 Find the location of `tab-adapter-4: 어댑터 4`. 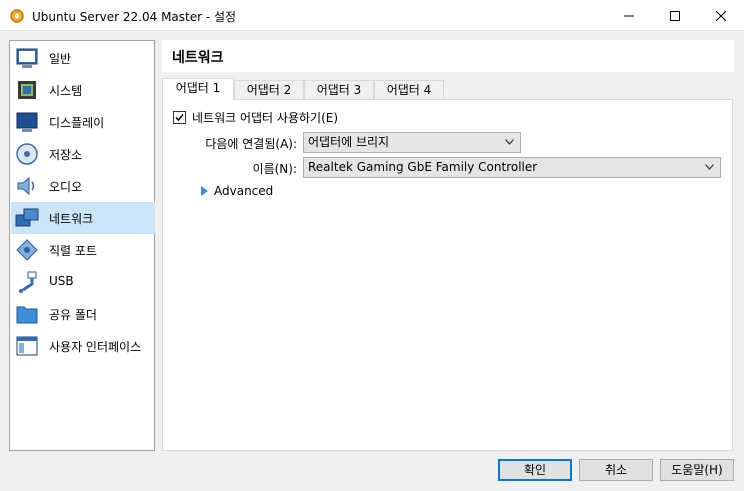

tab-adapter-4: 어댑터 4 is located at coordinates (409, 90).